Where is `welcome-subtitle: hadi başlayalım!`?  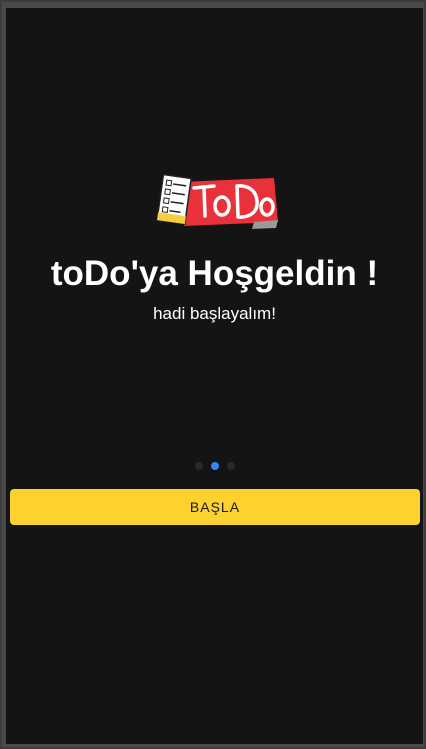
welcome-subtitle: hadi başlayalım! is located at coordinates (214, 313).